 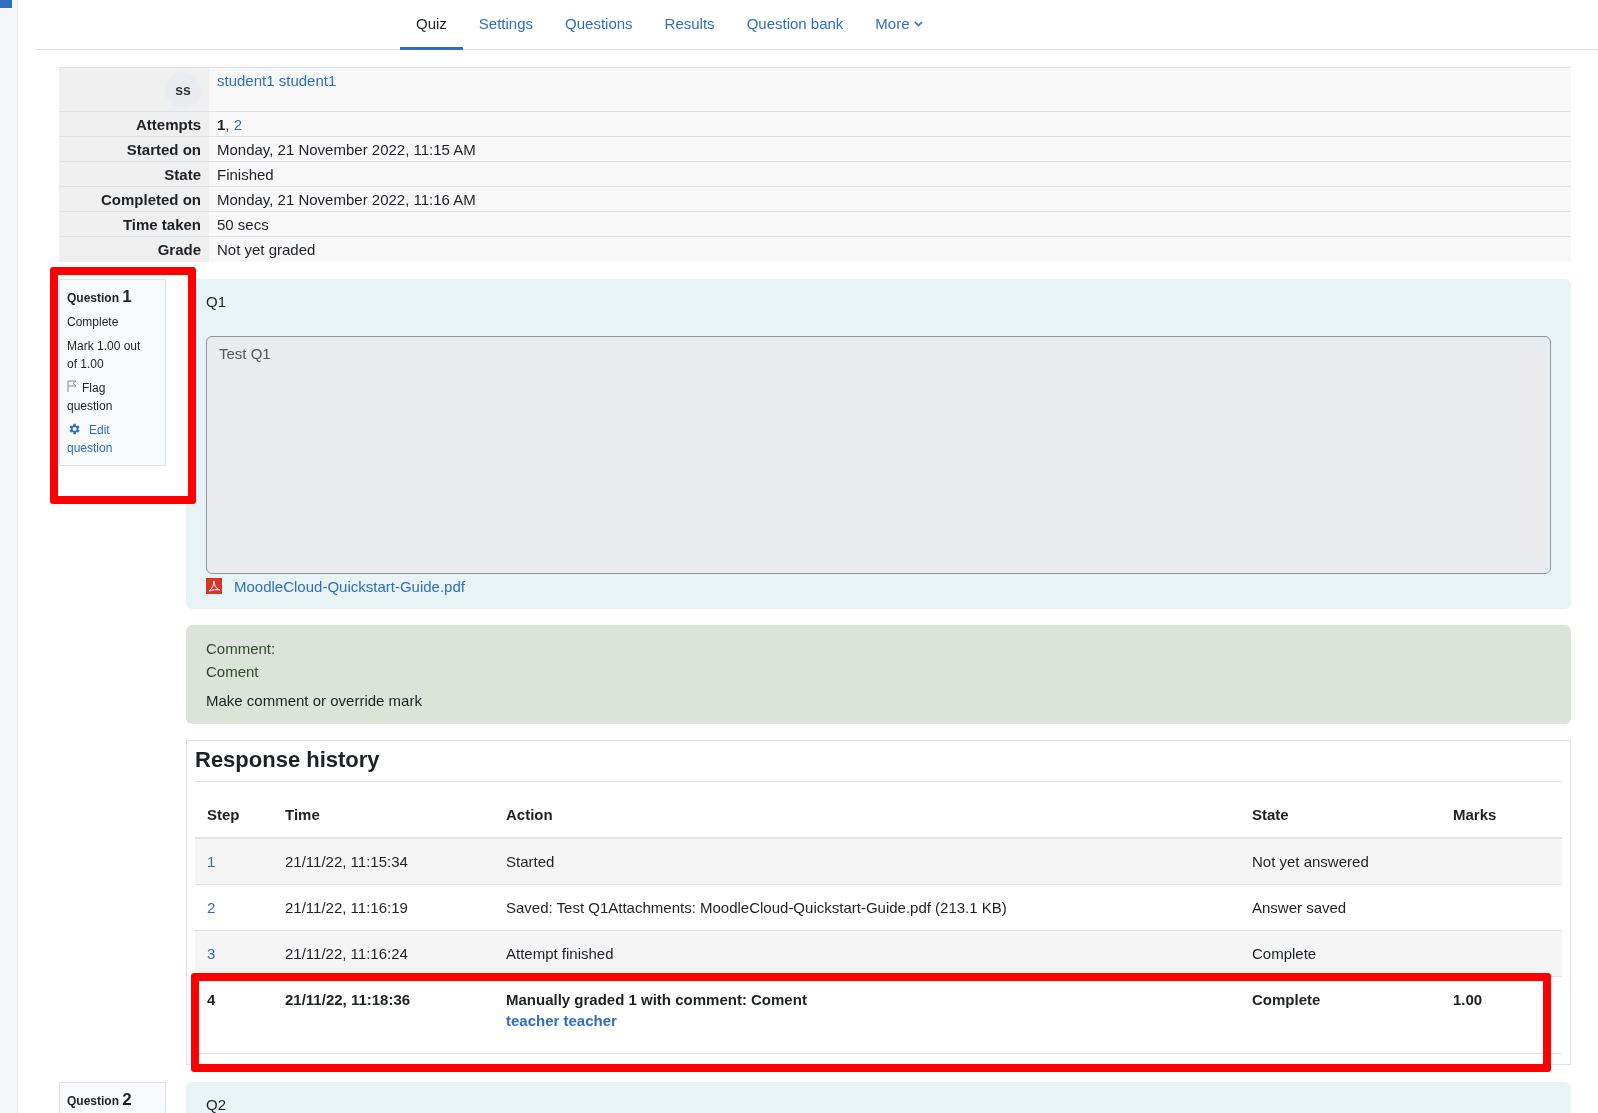 What do you see at coordinates (531, 861) in the screenshot?
I see `action-cell-text: Started` at bounding box center [531, 861].